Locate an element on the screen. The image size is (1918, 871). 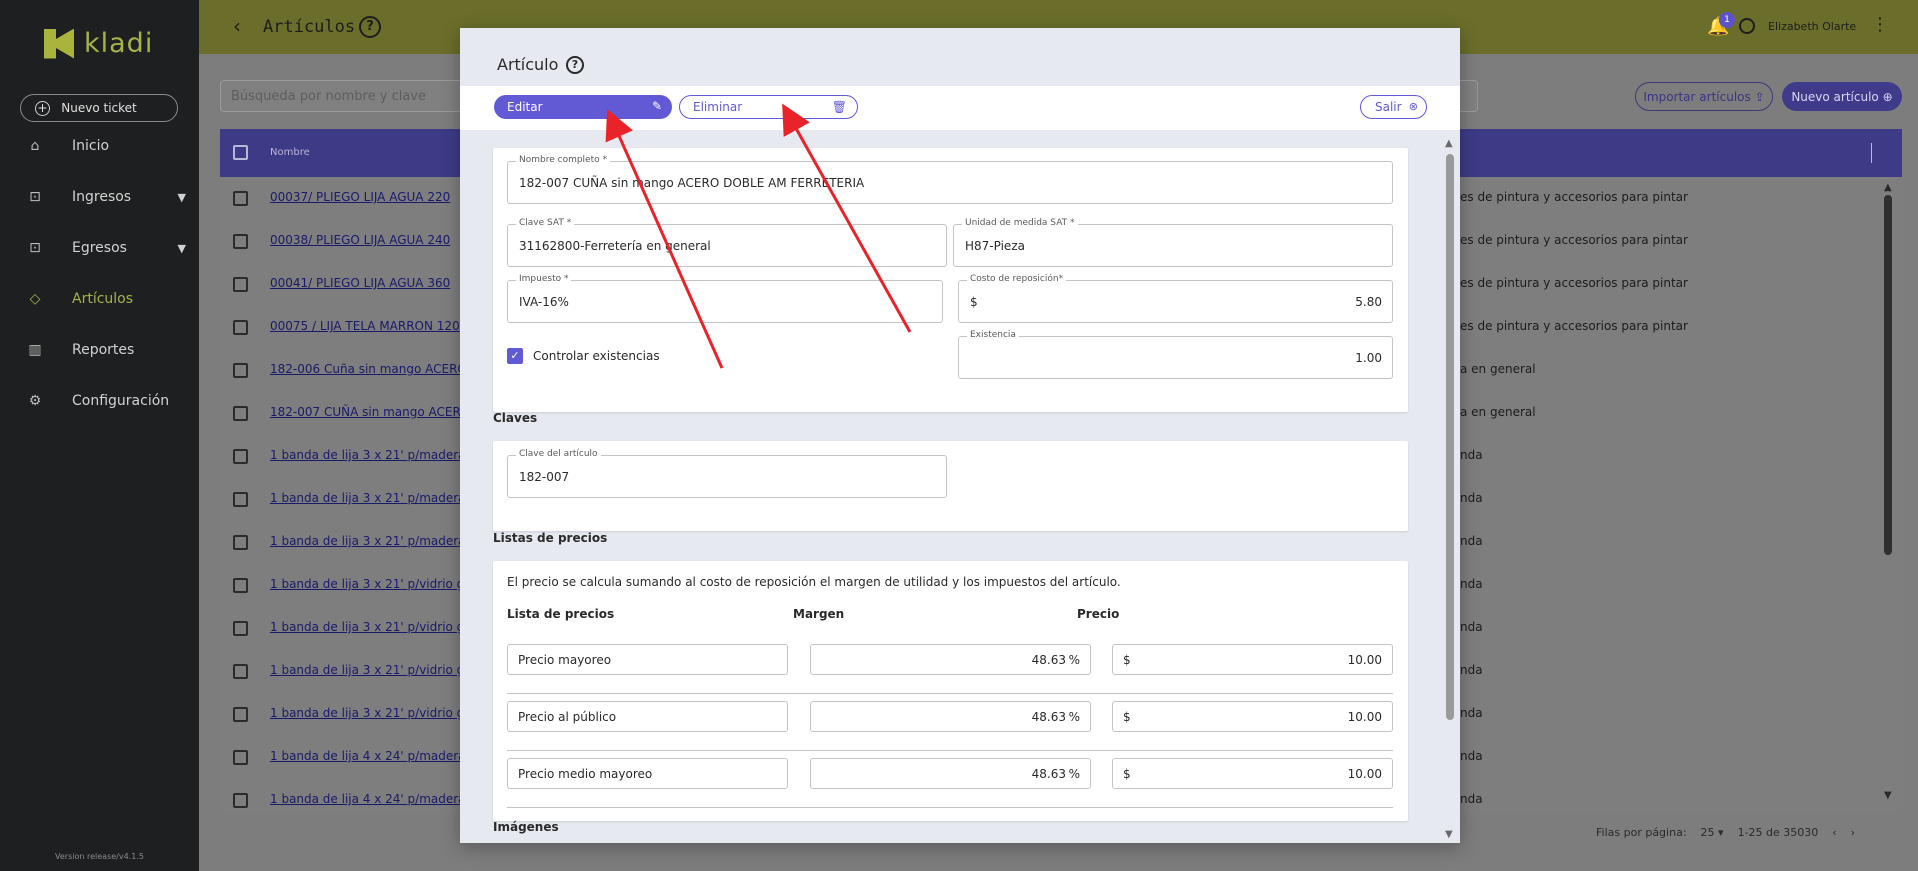
stock-field: Existencia 1.00 is located at coordinates (1175, 354).